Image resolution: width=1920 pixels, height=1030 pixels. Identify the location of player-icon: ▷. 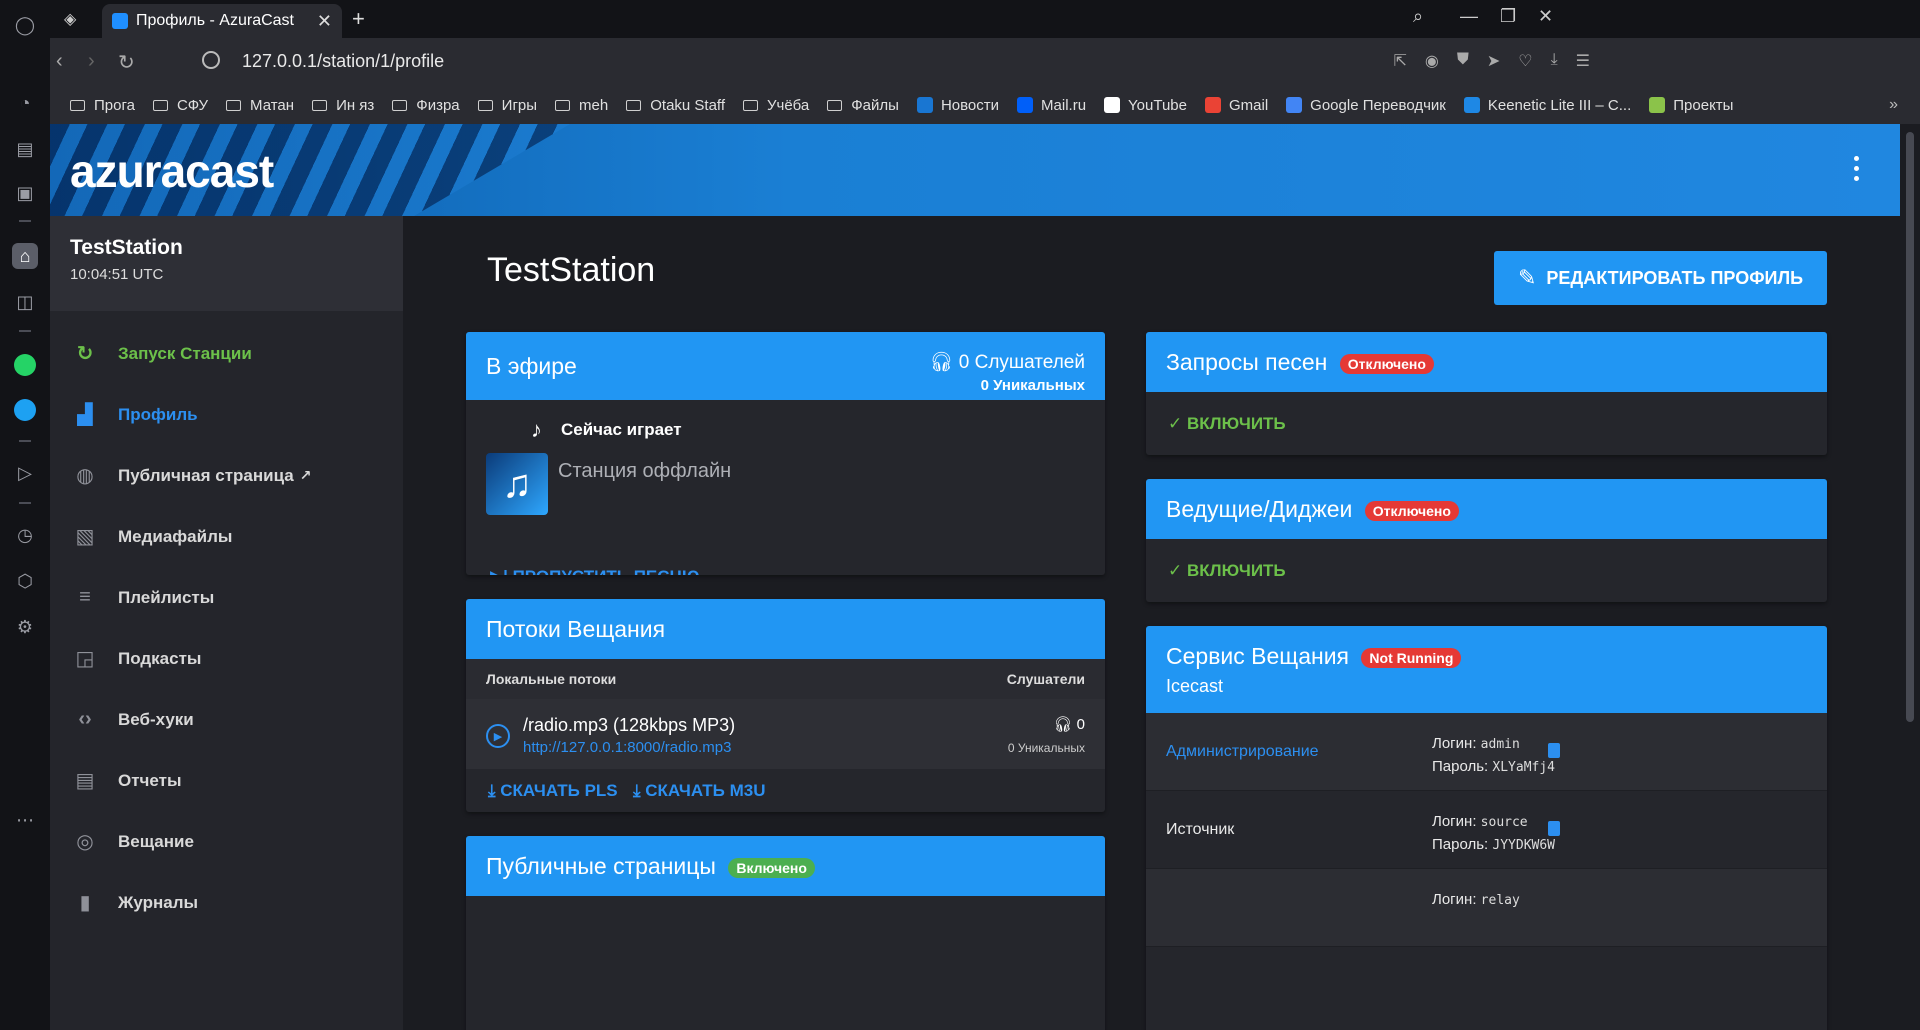
(25, 473).